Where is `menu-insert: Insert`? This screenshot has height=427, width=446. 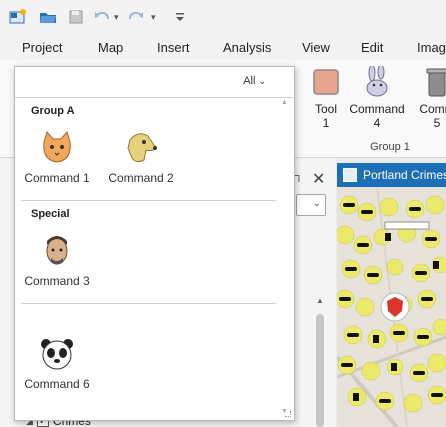 menu-insert: Insert is located at coordinates (173, 47).